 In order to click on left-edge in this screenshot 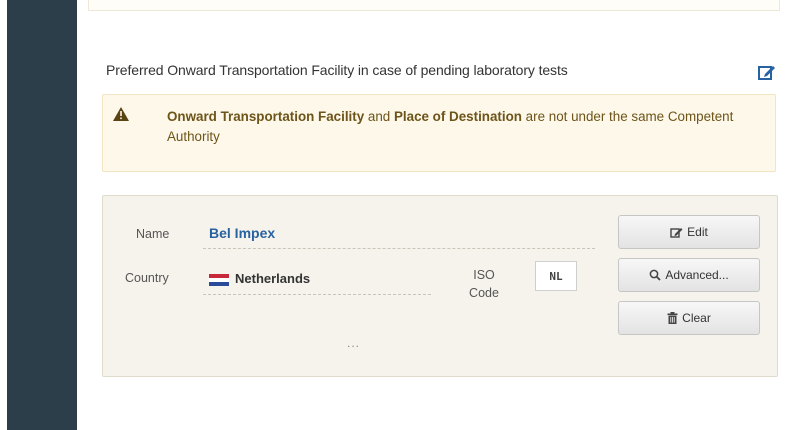, I will do `click(3, 215)`.